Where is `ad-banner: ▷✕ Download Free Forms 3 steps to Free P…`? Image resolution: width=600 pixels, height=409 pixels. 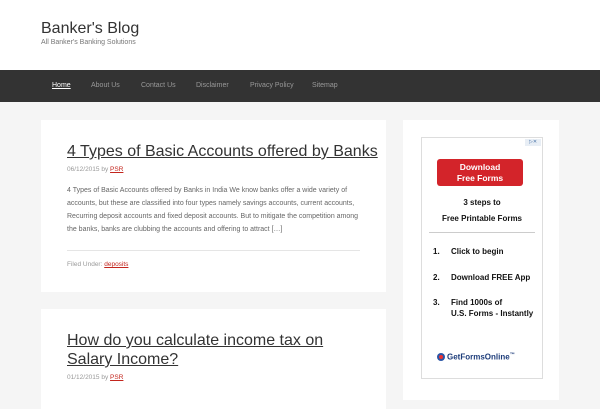
ad-banner: ▷✕ Download Free Forms 3 steps to Free P… is located at coordinates (482, 258).